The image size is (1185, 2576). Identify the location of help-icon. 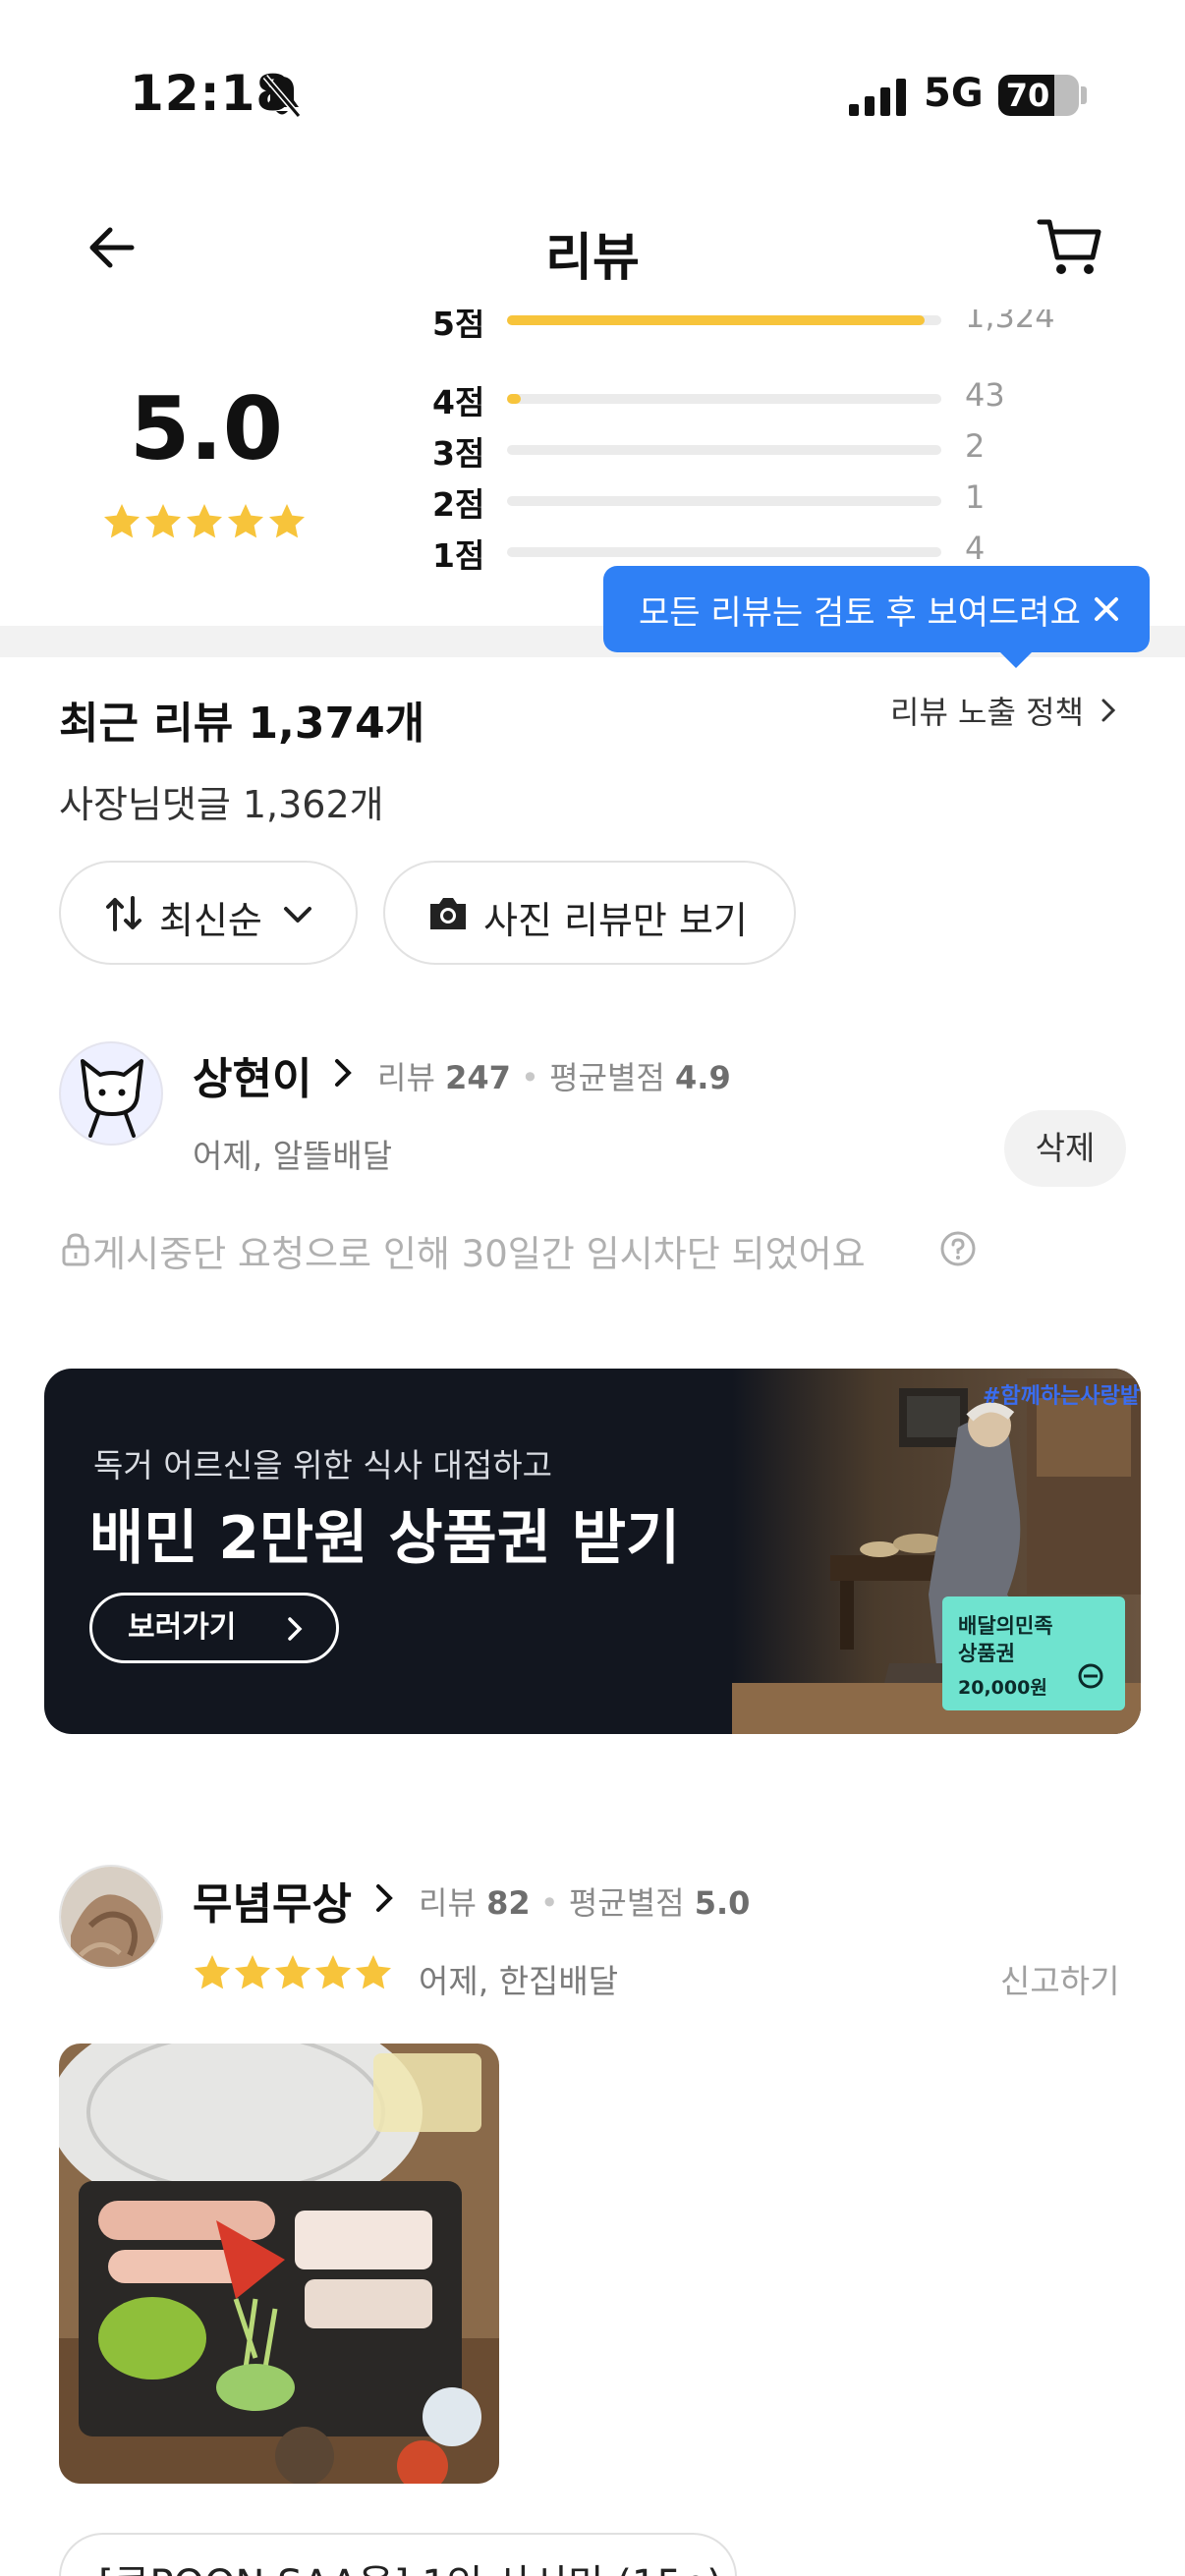
(958, 1248).